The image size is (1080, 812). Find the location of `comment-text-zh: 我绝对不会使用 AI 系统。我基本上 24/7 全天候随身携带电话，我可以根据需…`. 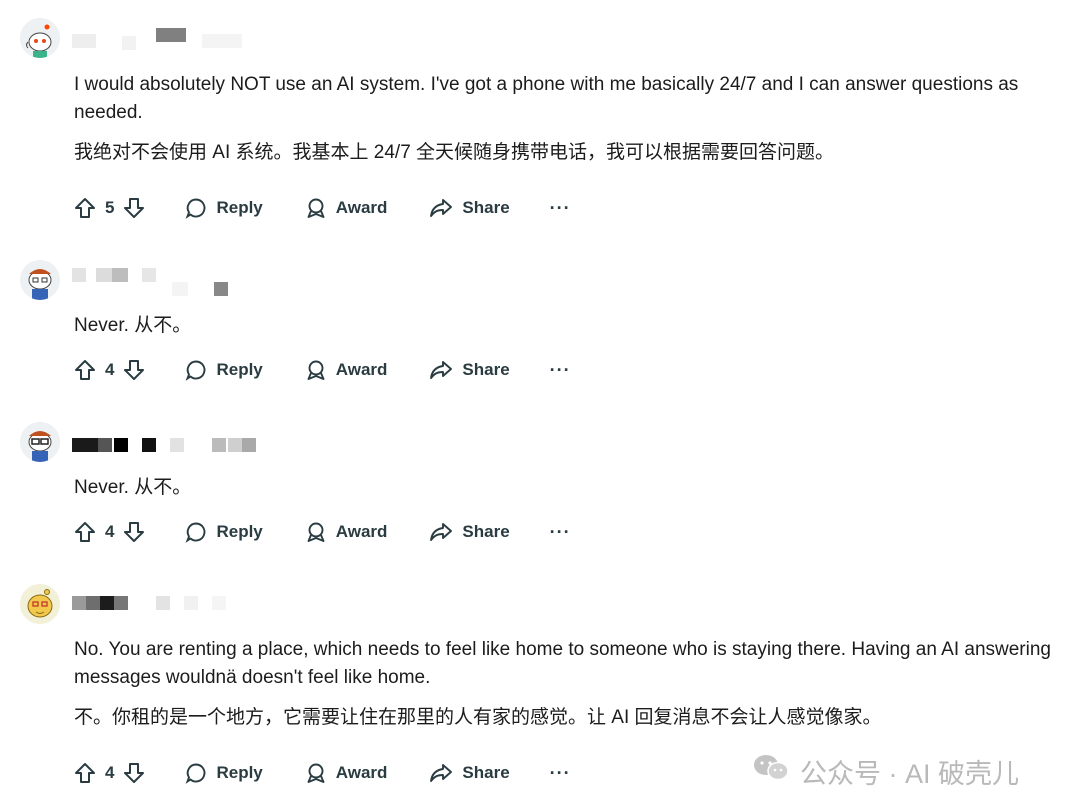

comment-text-zh: 我绝对不会使用 AI 系统。我基本上 24/7 全天候随身携带电话，我可以根据需… is located at coordinates (454, 152).